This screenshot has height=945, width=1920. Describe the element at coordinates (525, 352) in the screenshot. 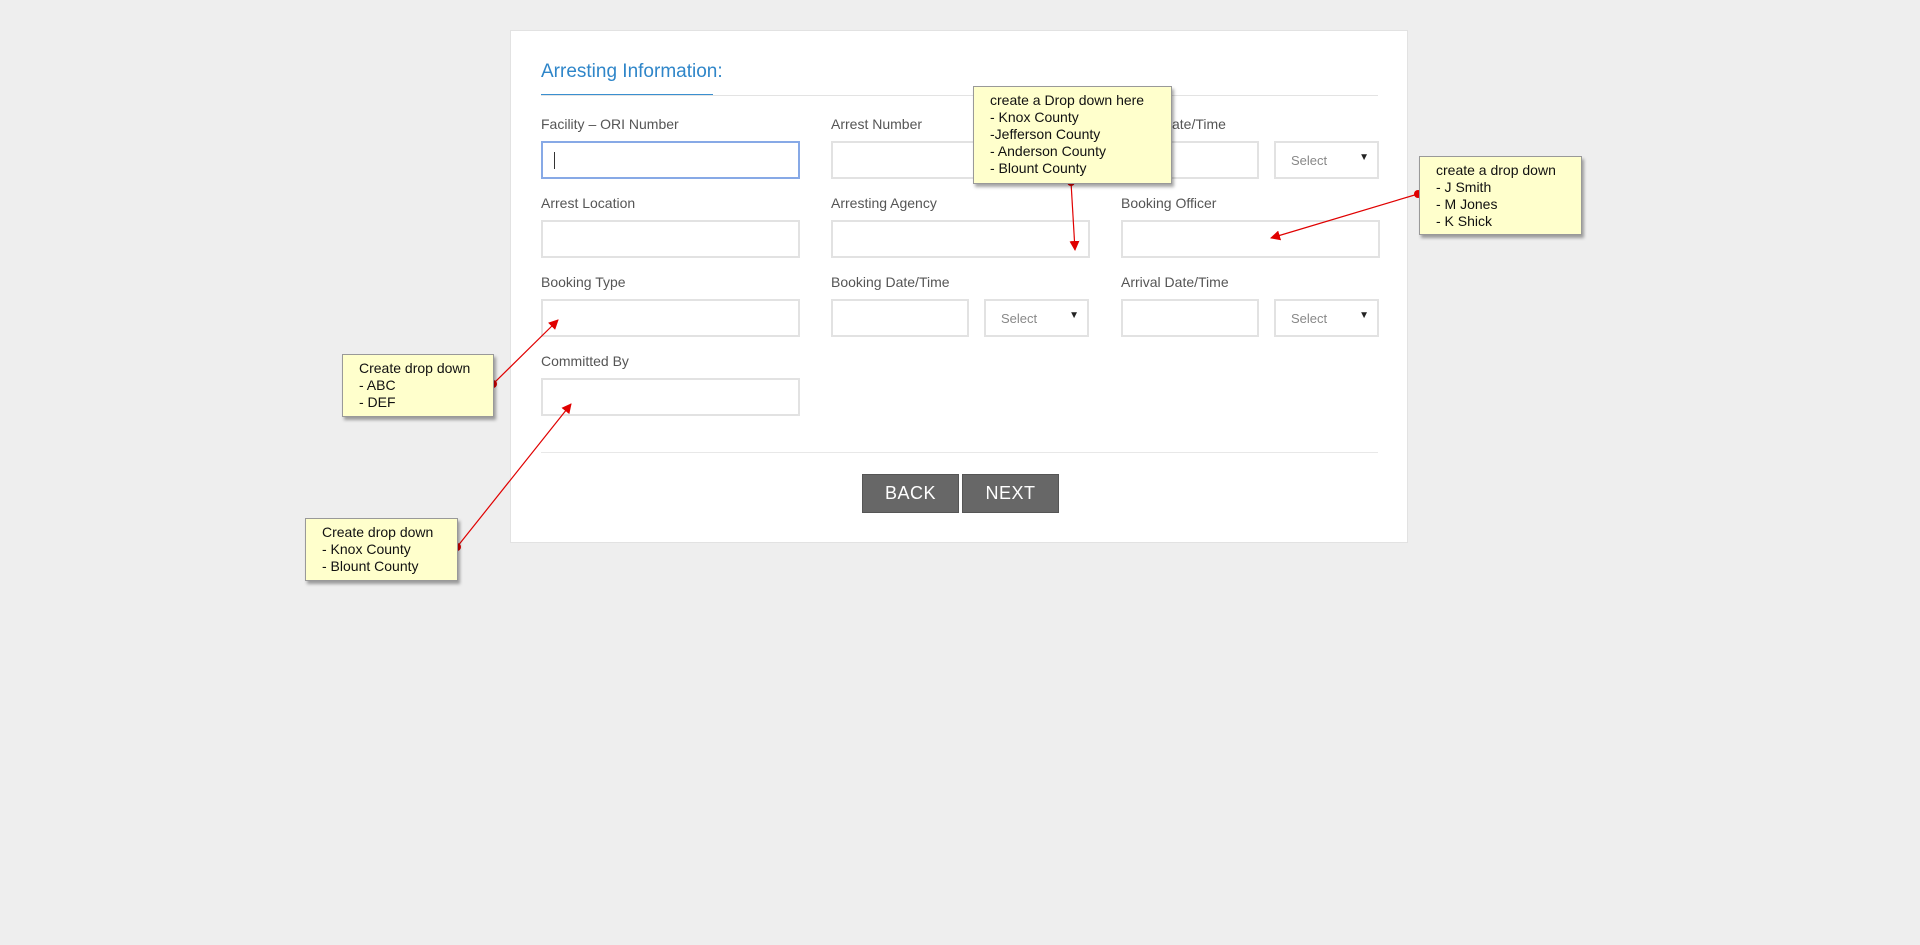

I see `booking-type-arrow` at that location.